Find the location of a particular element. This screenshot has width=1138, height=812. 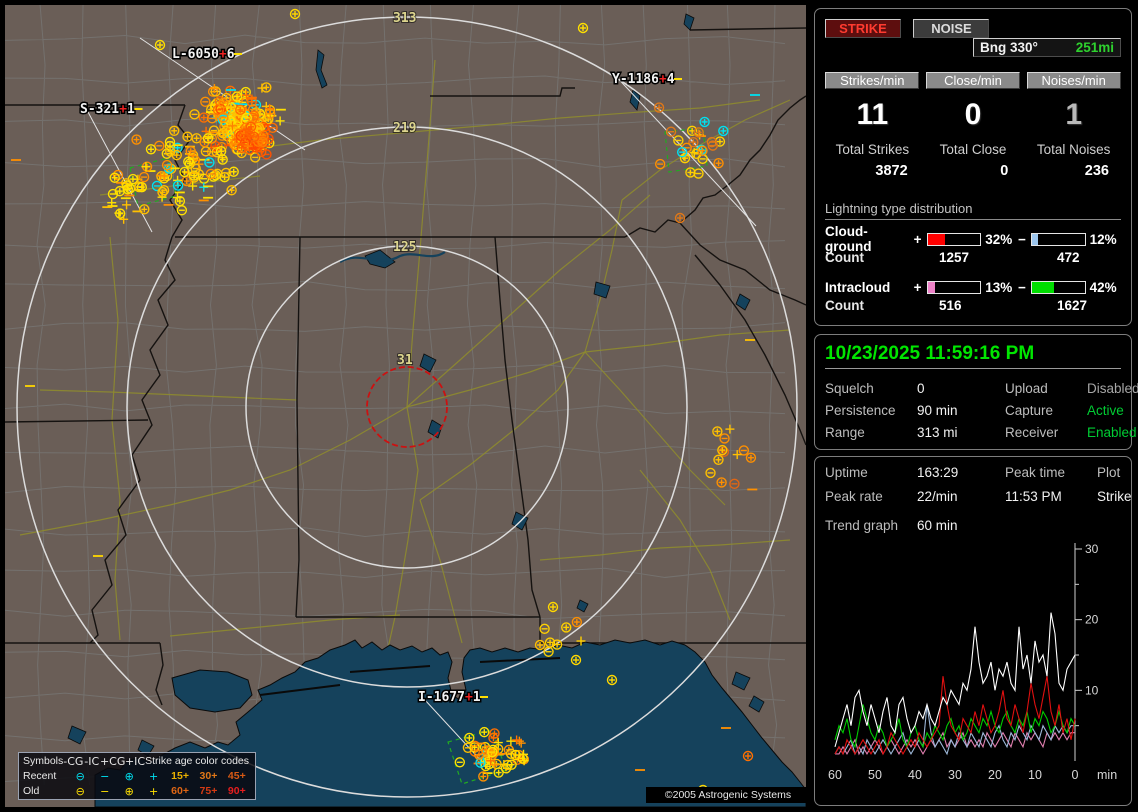

cg-minus-bar is located at coordinates (1058, 239).